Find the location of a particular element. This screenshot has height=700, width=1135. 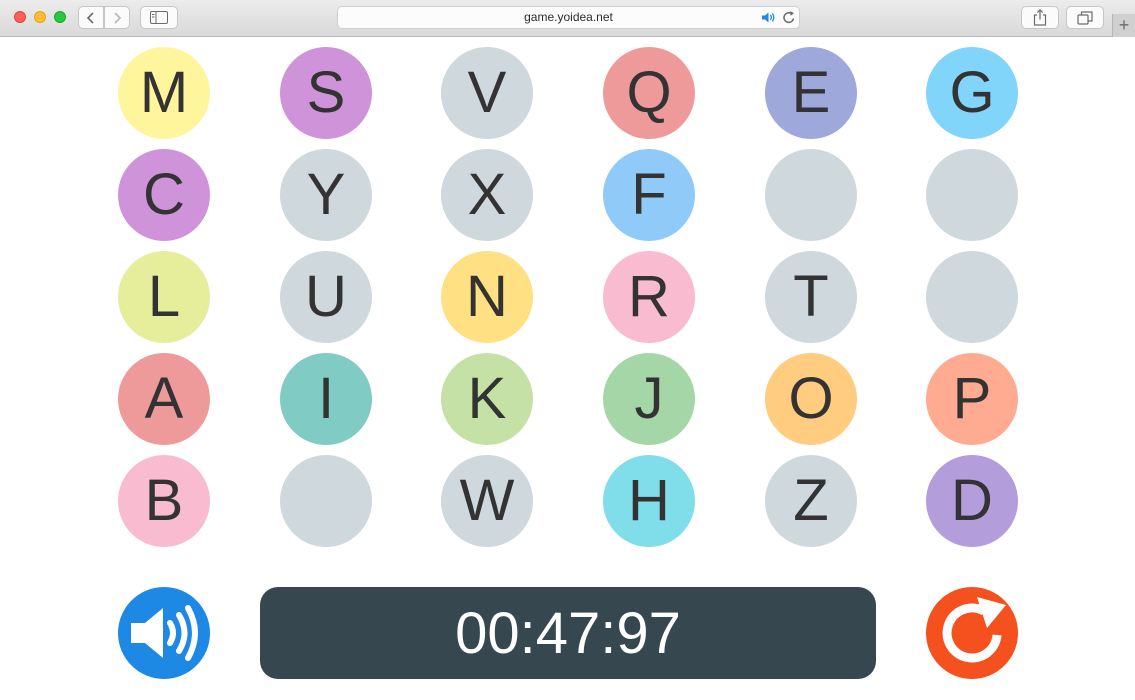

speaker-on-icon is located at coordinates (164, 633).